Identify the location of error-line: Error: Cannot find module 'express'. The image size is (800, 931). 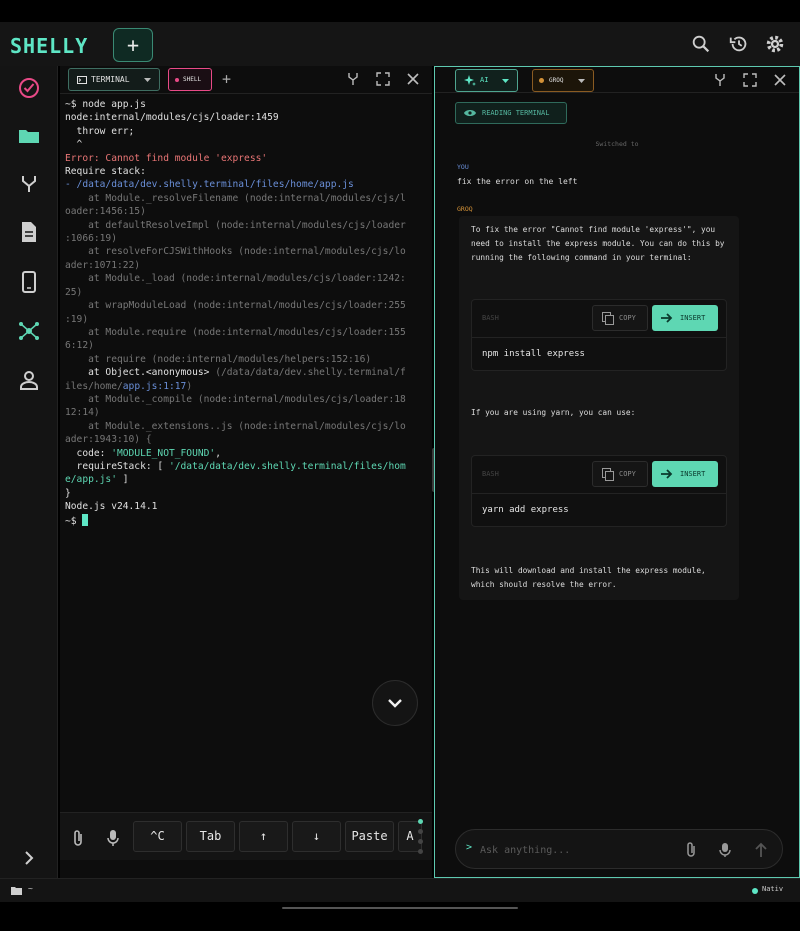
(166, 158).